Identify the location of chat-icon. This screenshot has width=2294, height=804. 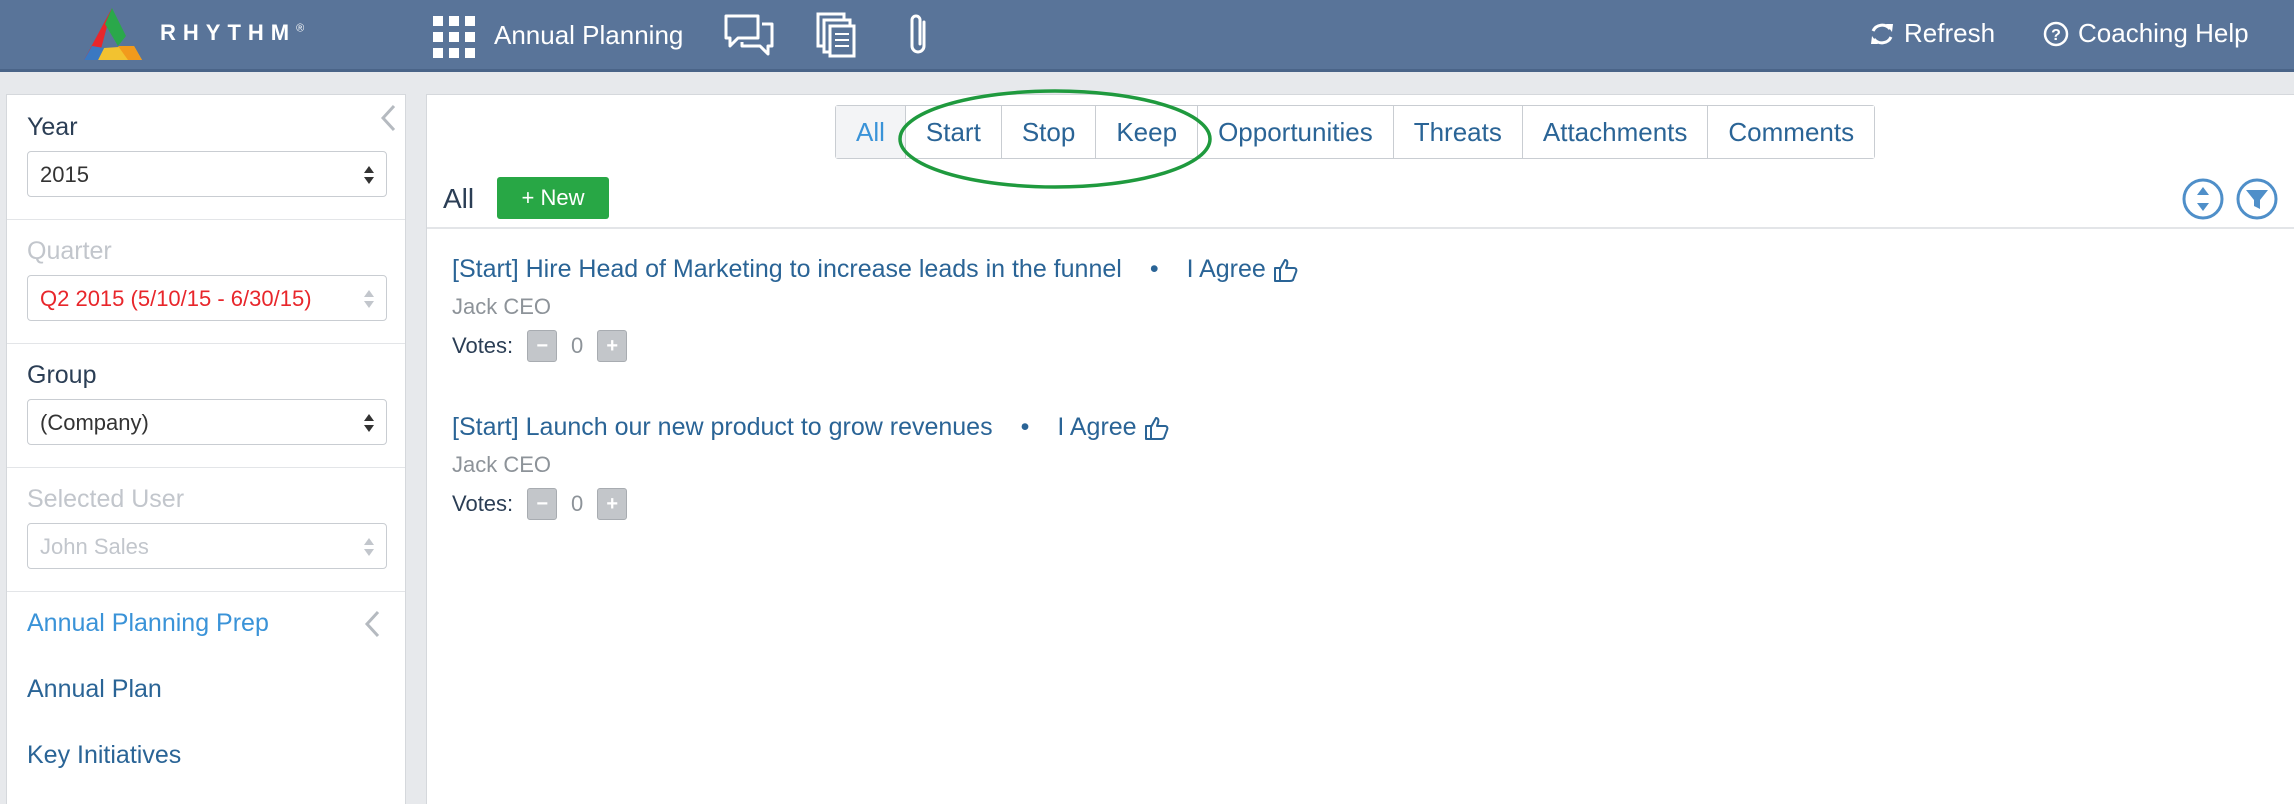
(749, 35).